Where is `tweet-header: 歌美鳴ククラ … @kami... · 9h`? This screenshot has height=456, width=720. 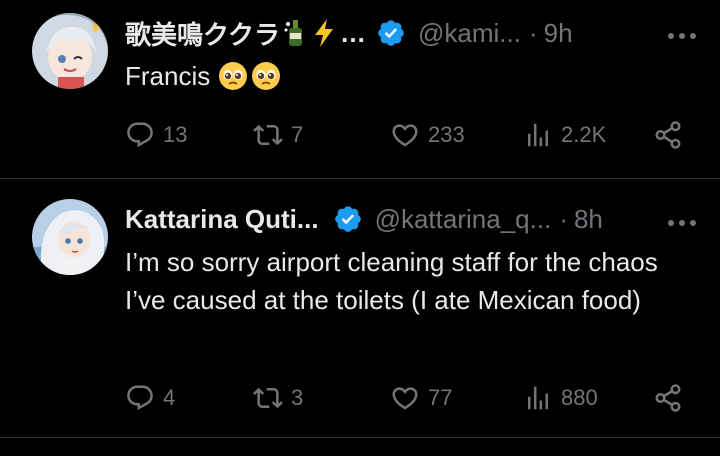
tweet-header: 歌美鳴ククラ … @kami... · 9h is located at coordinates (349, 33).